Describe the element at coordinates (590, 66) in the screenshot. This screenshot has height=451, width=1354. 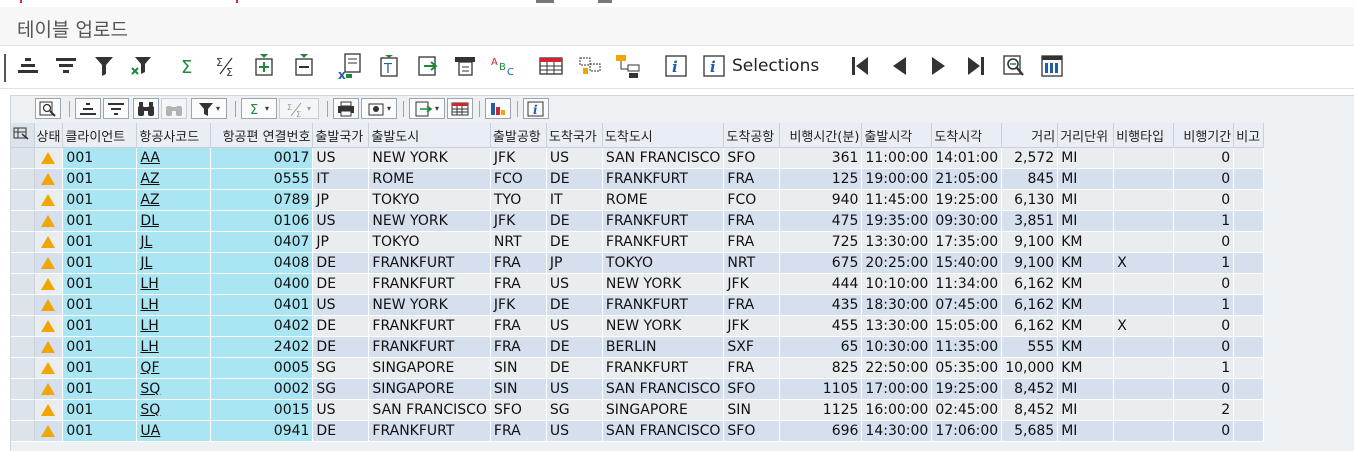
I see `choose-layout-button` at that location.